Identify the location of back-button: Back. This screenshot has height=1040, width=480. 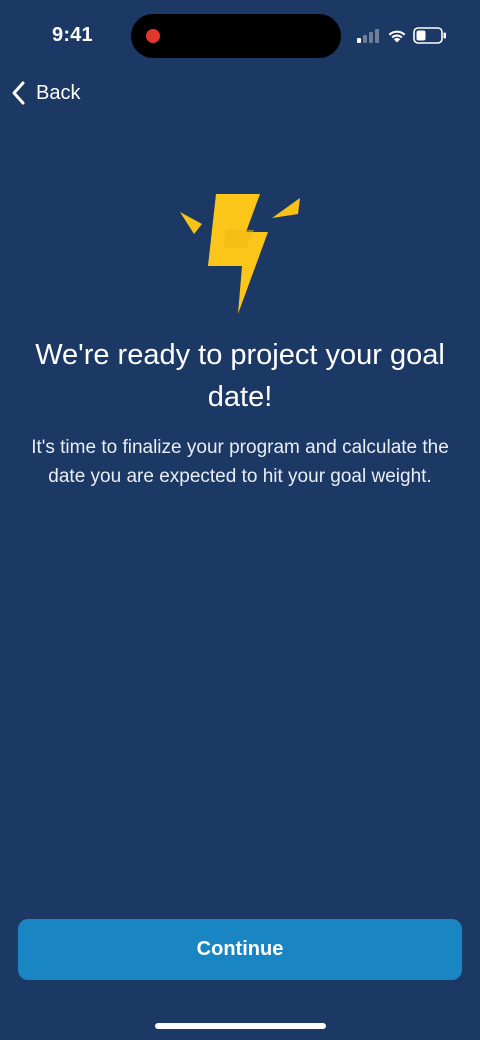
(45, 93).